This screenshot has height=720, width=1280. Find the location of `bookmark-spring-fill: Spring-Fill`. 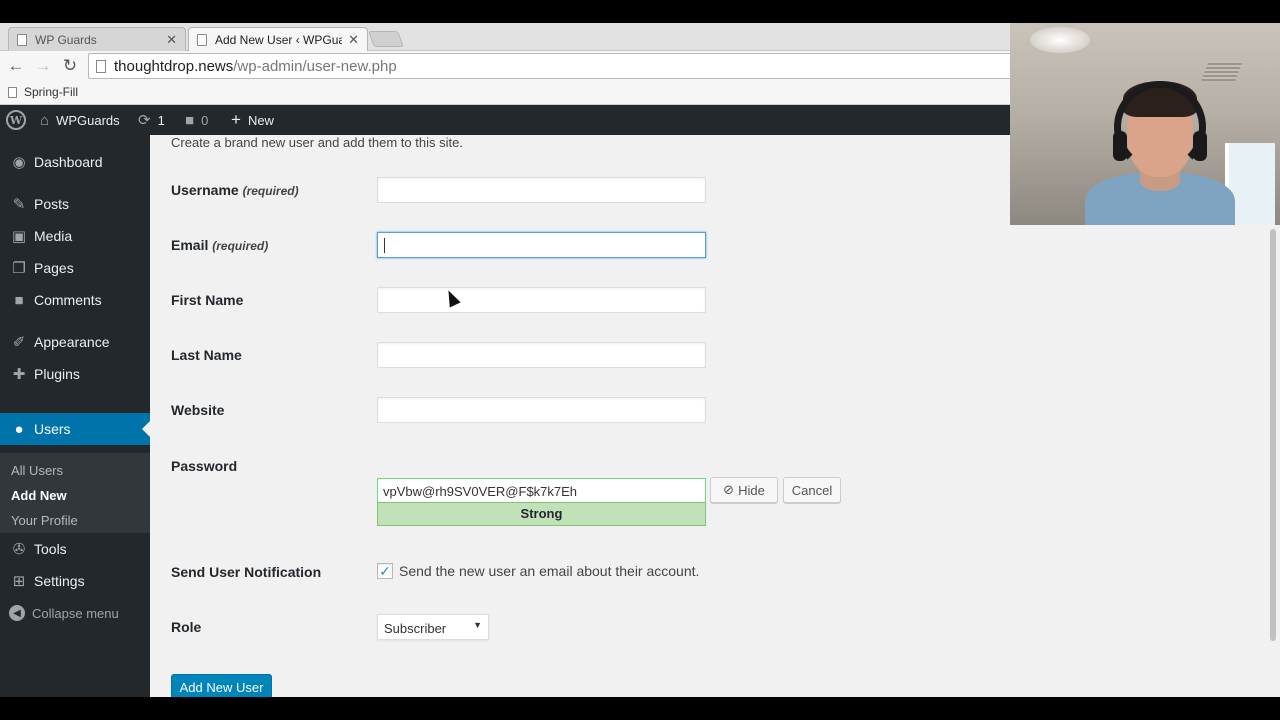

bookmark-spring-fill: Spring-Fill is located at coordinates (43, 92).